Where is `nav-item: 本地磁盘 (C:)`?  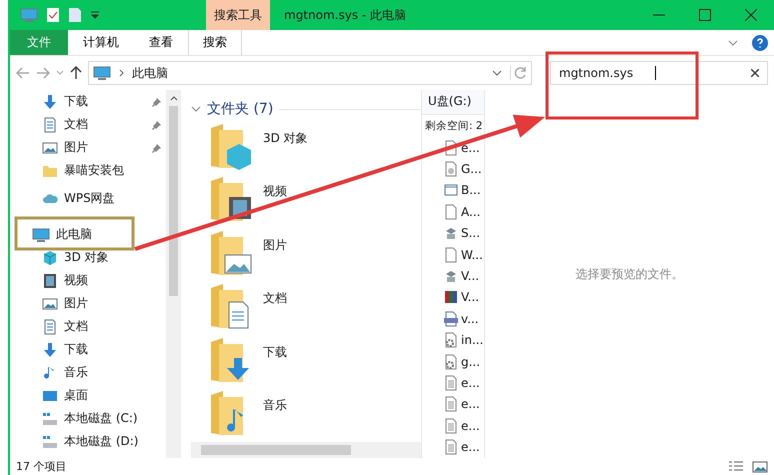
nav-item: 本地磁盘 (C:) is located at coordinates (88, 418).